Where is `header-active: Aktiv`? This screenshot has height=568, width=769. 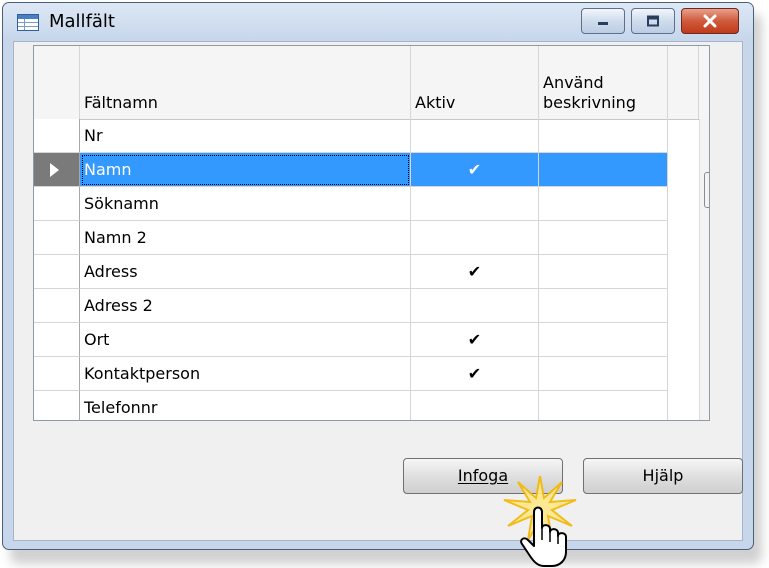
header-active: Aktiv is located at coordinates (475, 82).